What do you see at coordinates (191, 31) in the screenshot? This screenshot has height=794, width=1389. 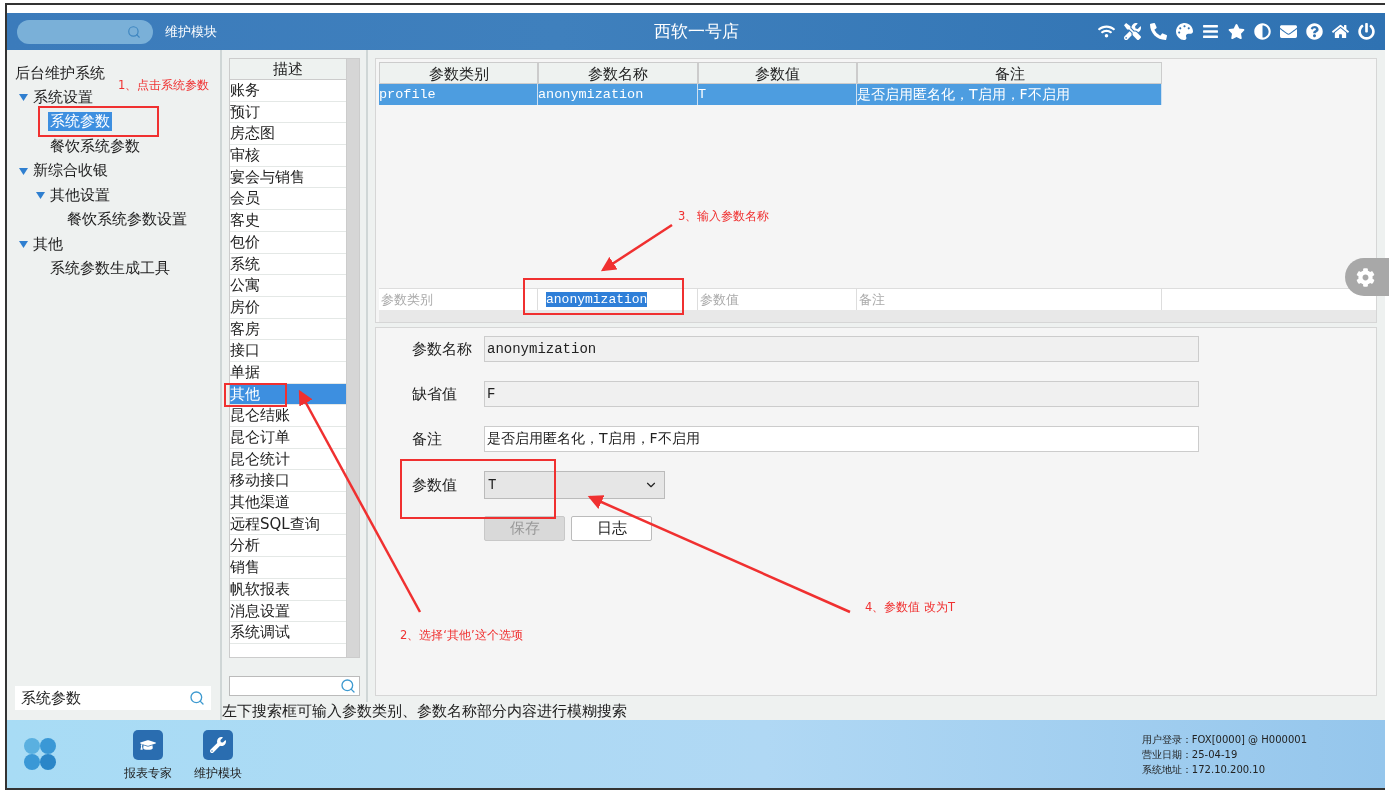 I see `module-label: 维护模块` at bounding box center [191, 31].